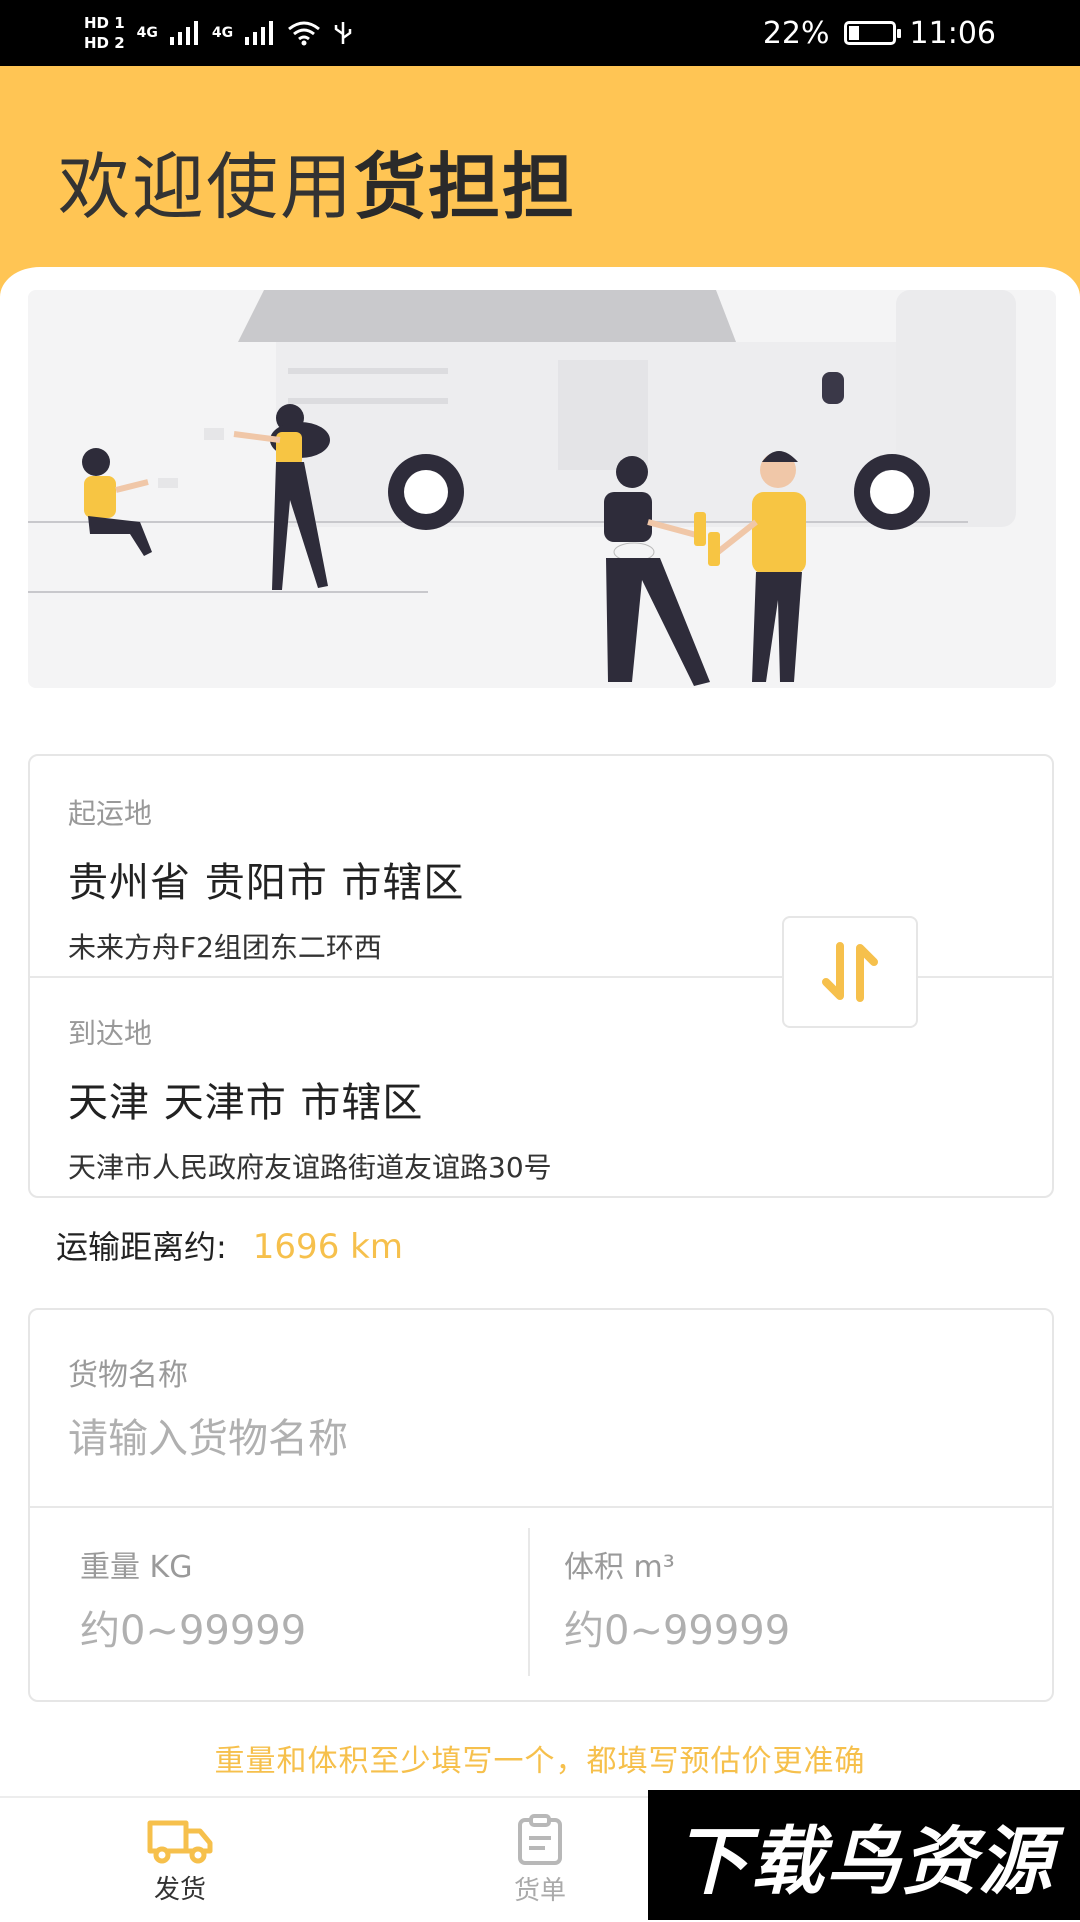 This screenshot has height=1922, width=1080. I want to click on destination-row: 到达地 天津 天津市 市辖区 天津市人民政府友谊路街道友谊路30号, so click(541, 1099).